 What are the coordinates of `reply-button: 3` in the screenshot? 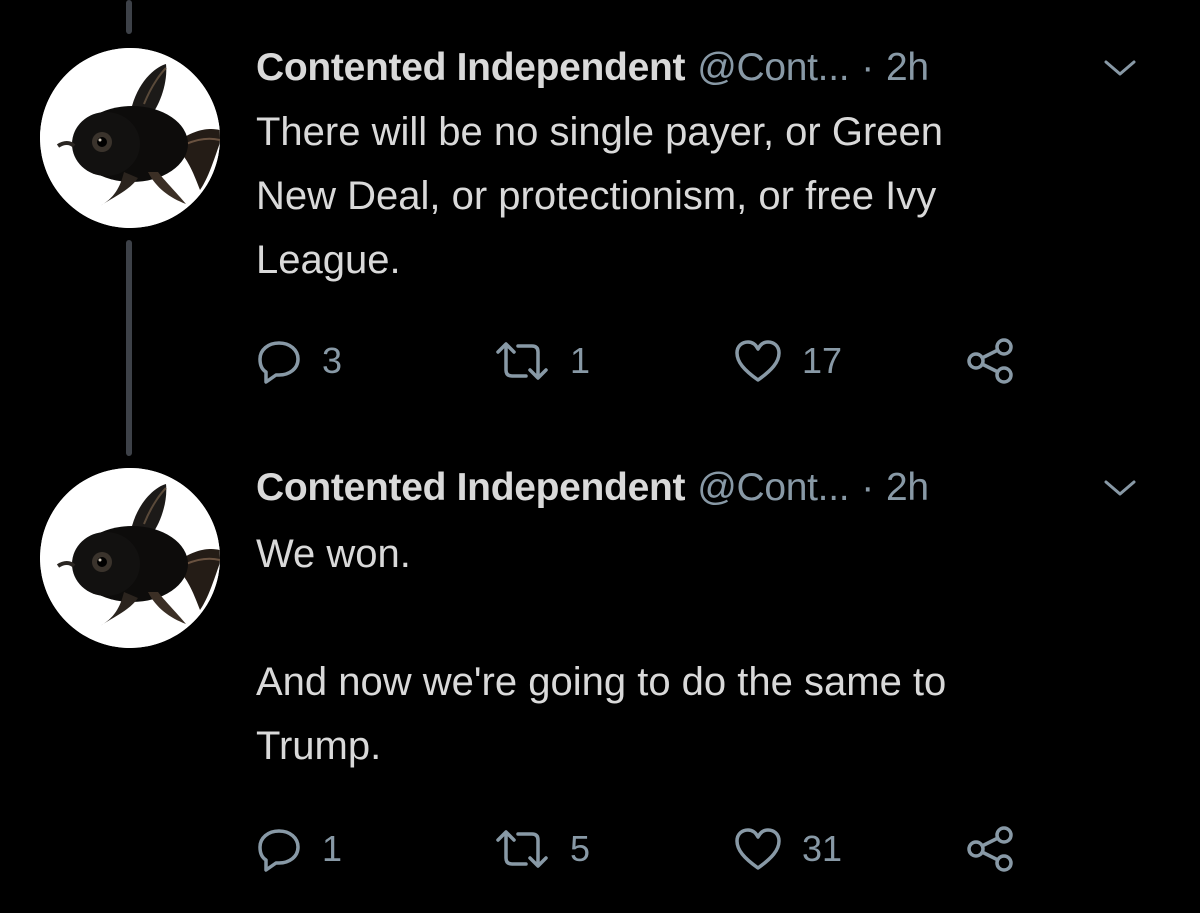 It's located at (299, 361).